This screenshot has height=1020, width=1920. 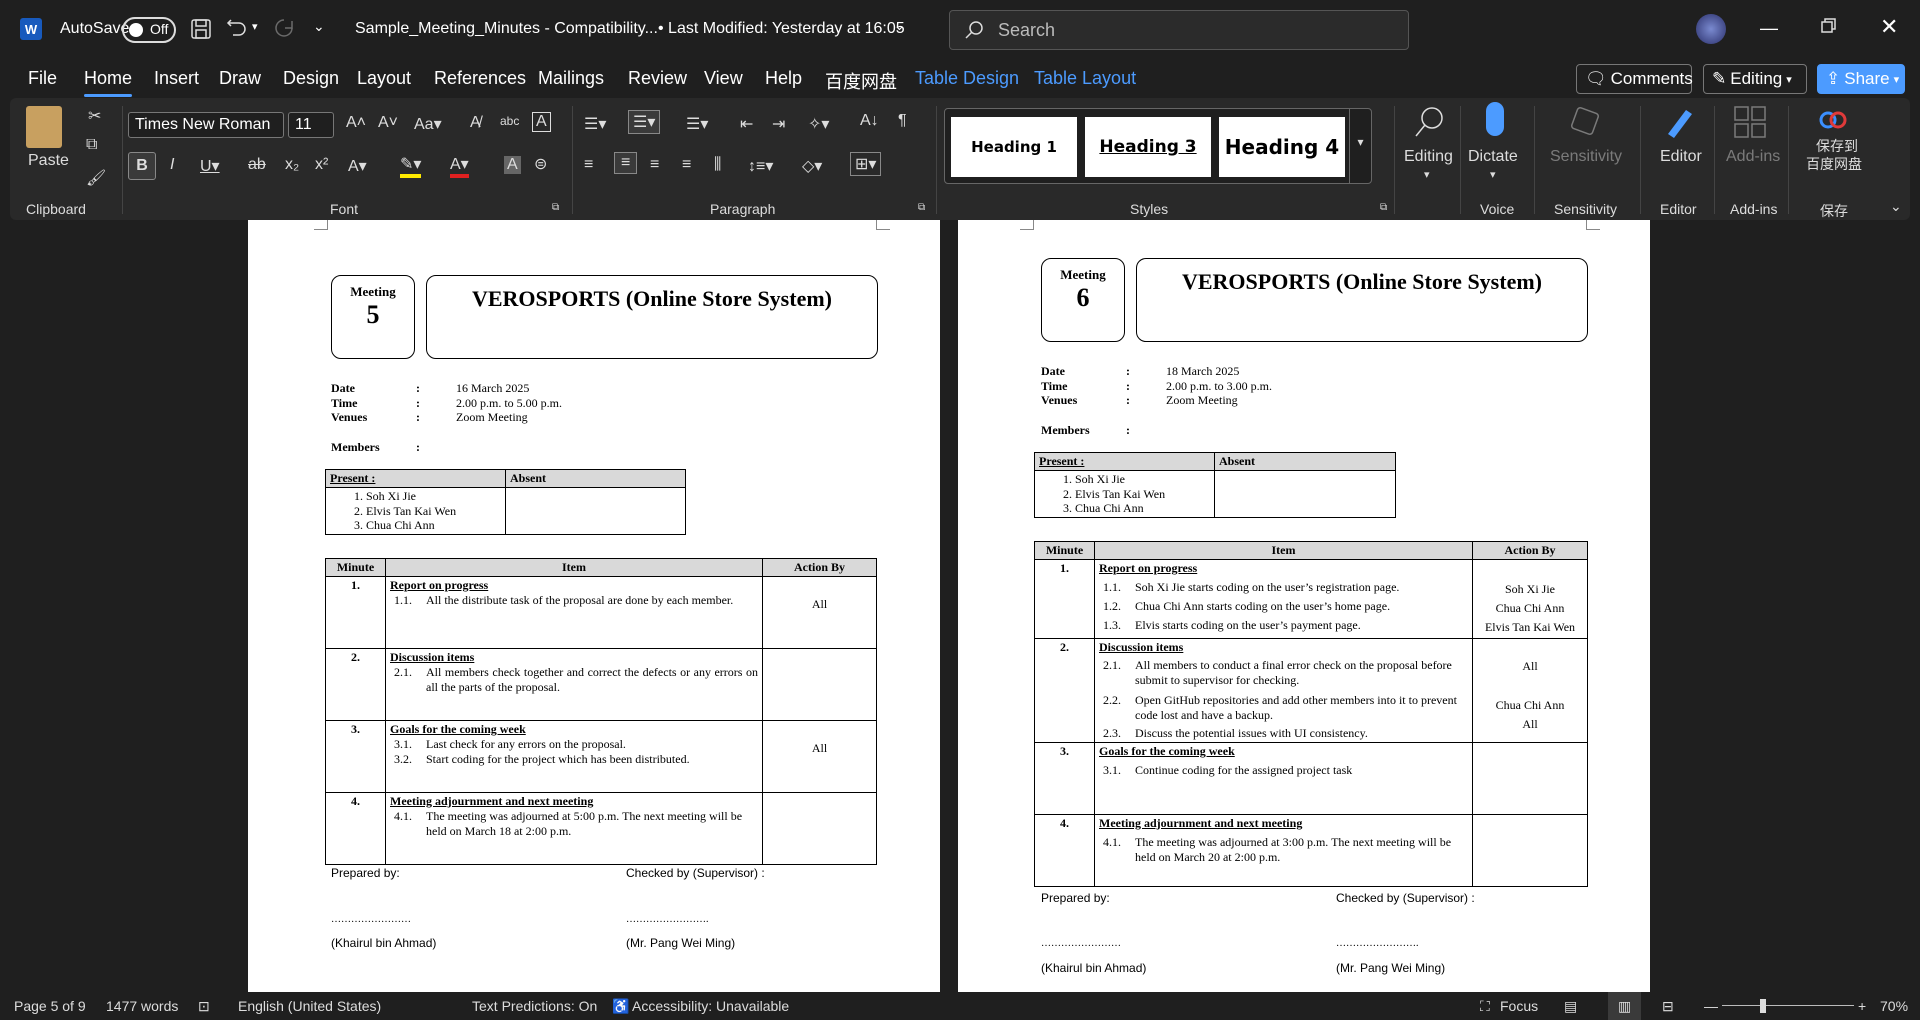 I want to click on italic-button: I, so click(x=172, y=165).